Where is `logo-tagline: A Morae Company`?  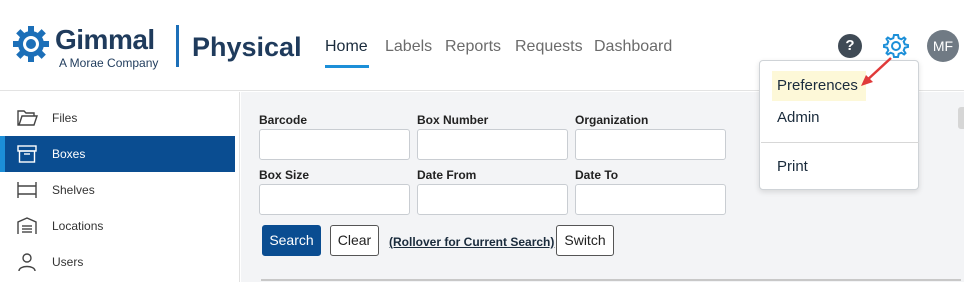 logo-tagline: A Morae Company is located at coordinates (109, 63).